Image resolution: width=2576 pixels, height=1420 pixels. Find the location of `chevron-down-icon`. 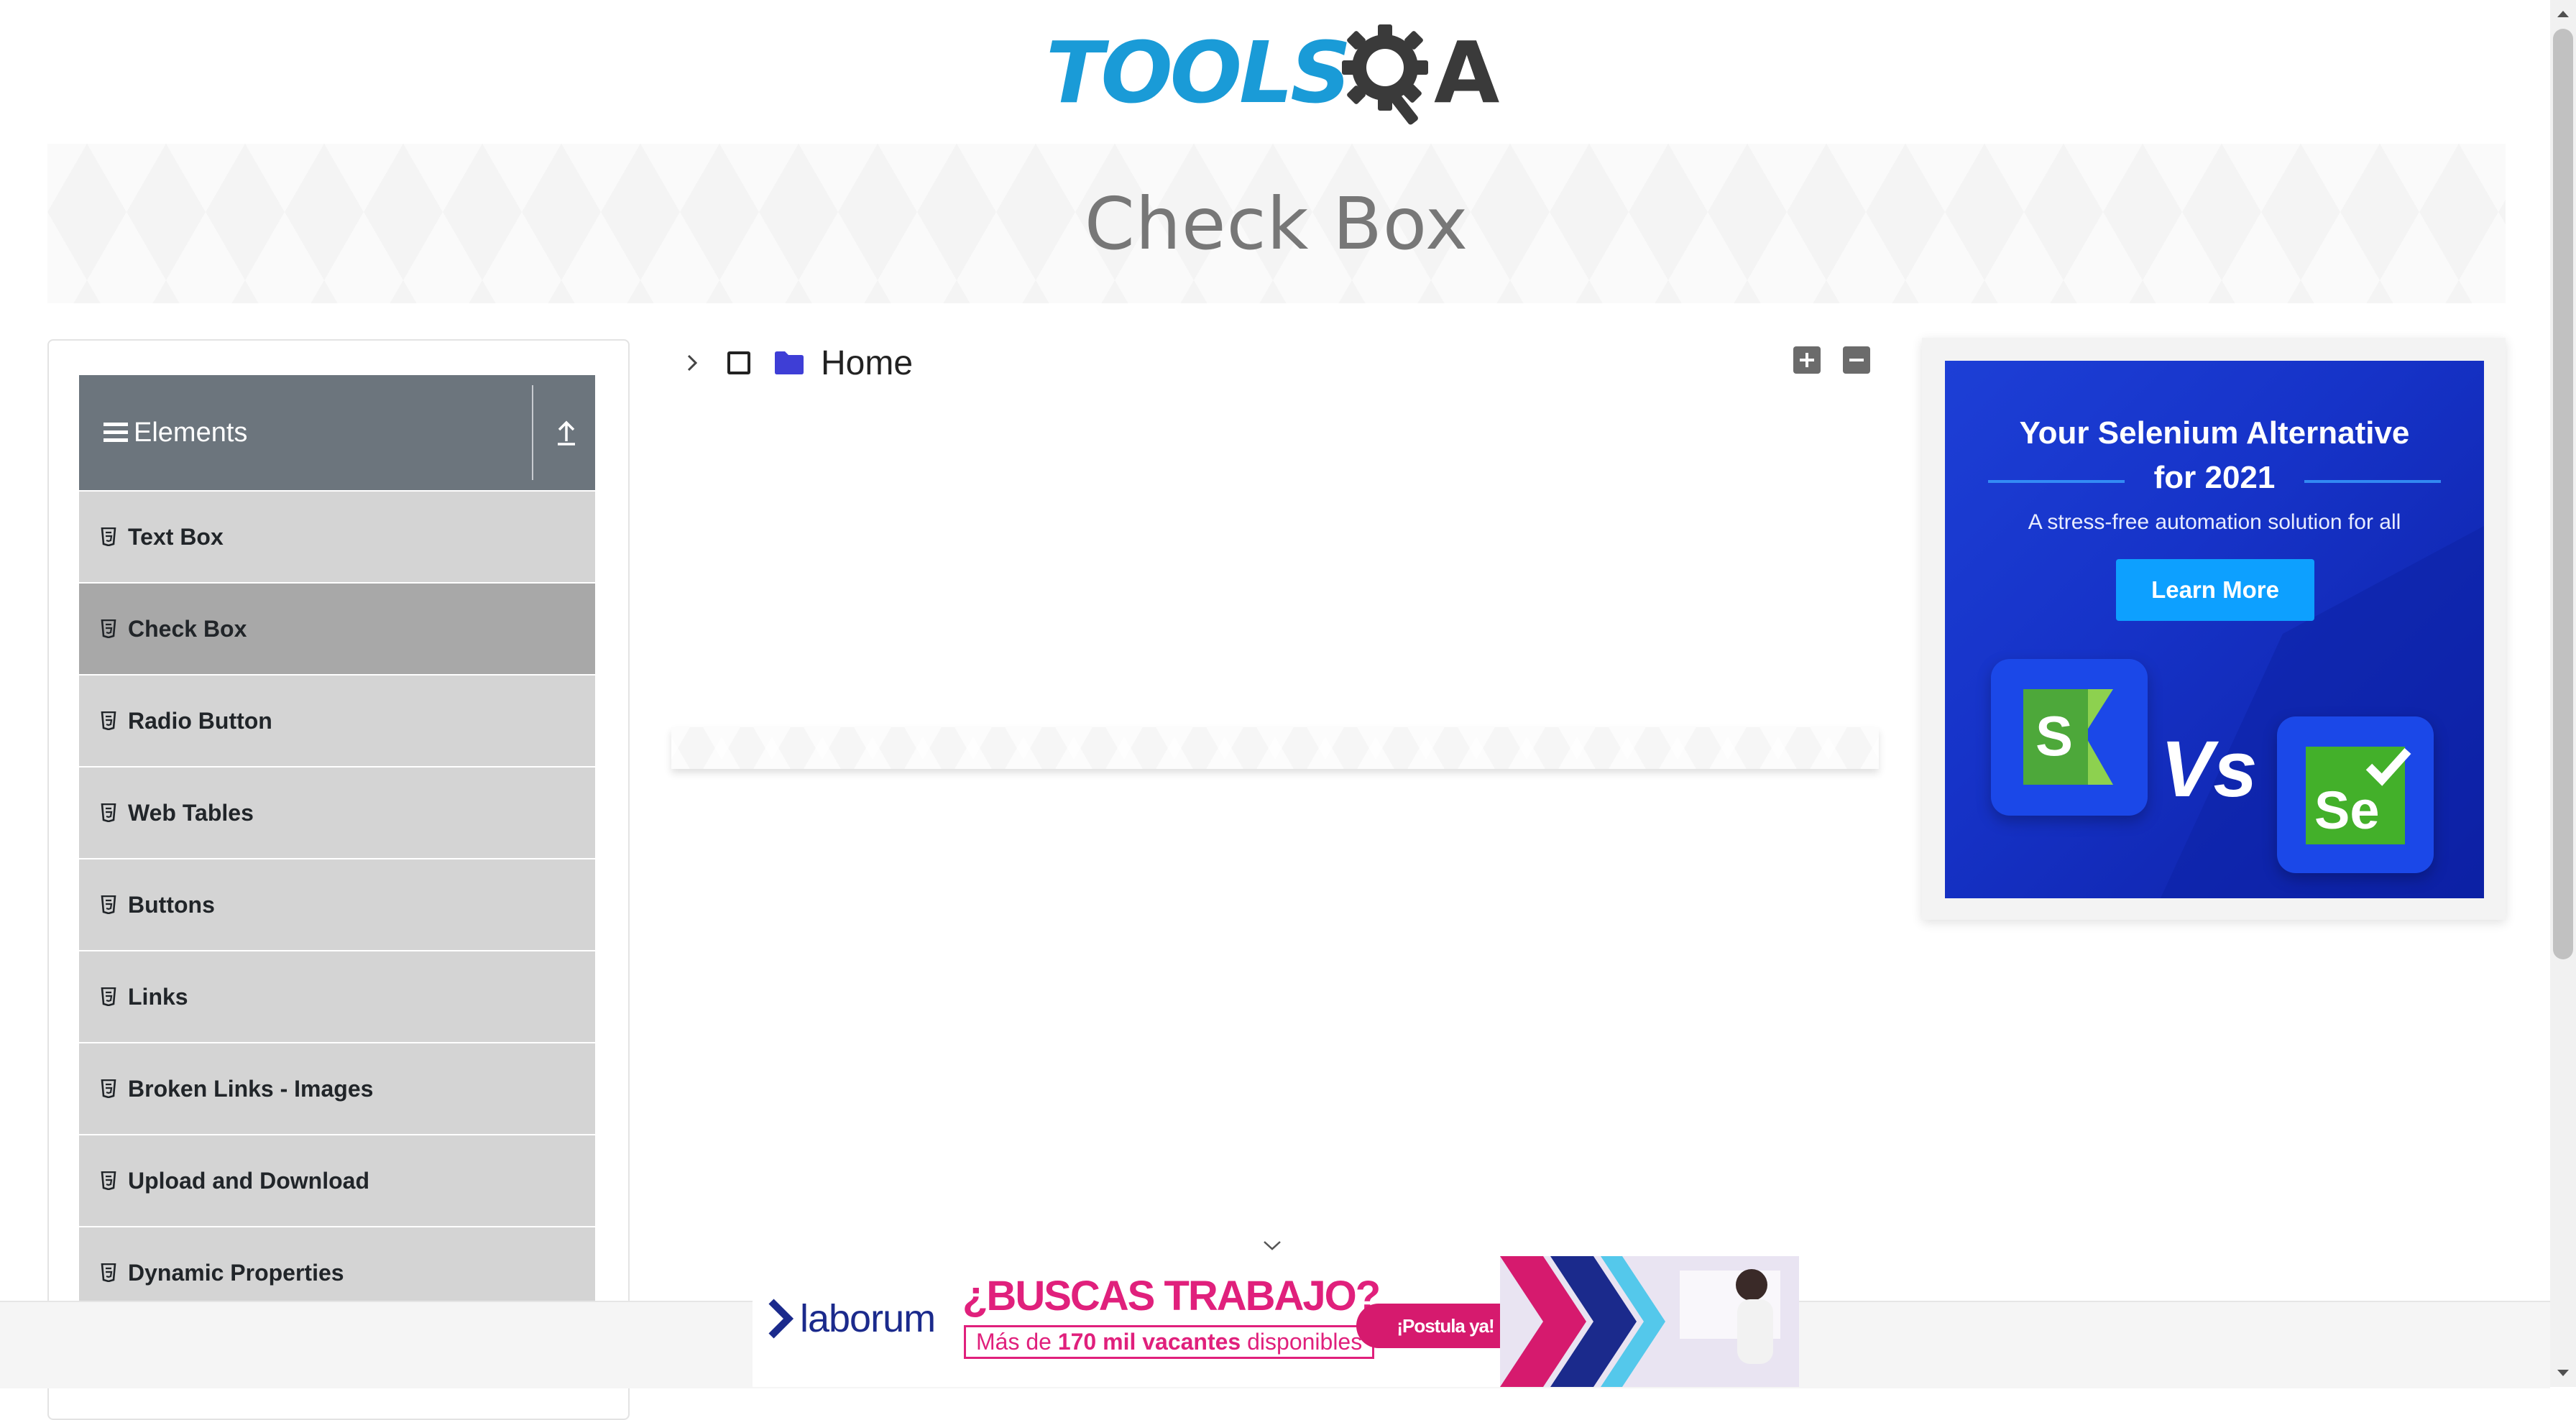

chevron-down-icon is located at coordinates (1272, 1245).